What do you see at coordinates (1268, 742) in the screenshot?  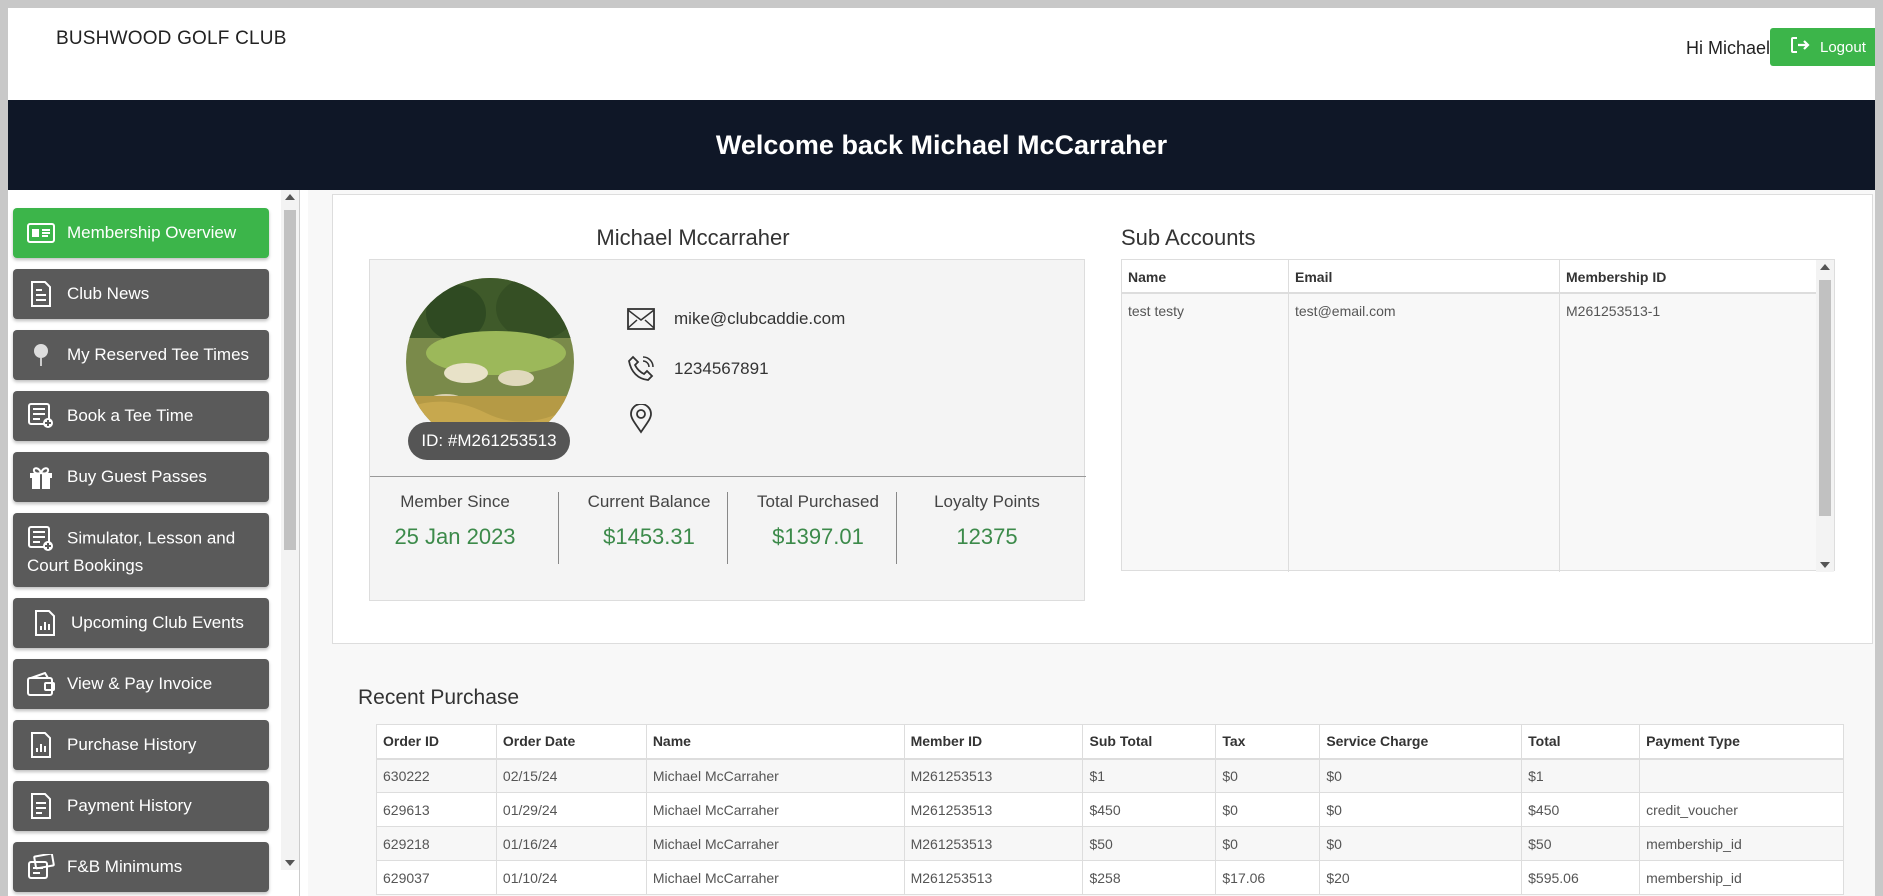 I see `column-header: Tax` at bounding box center [1268, 742].